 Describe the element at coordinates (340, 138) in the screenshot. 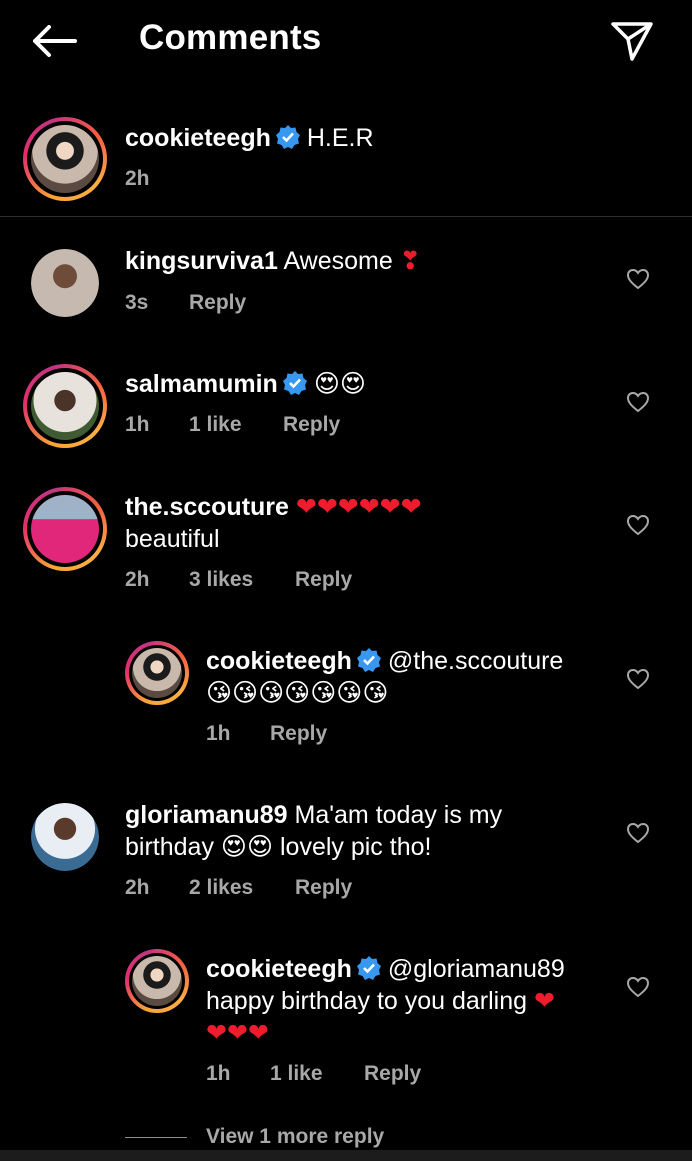

I see `caption-text: H.E.R` at that location.